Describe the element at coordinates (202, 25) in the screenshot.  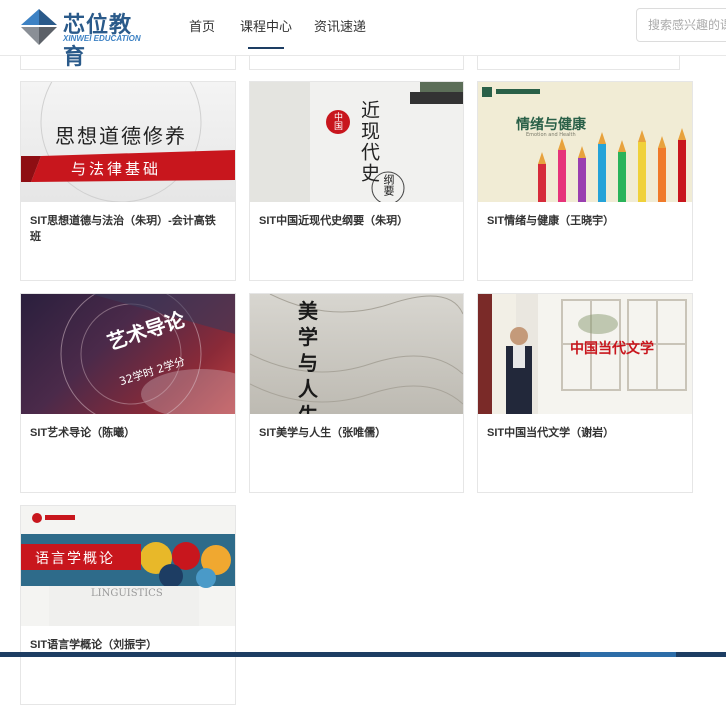
I see `nav-home: 首页` at that location.